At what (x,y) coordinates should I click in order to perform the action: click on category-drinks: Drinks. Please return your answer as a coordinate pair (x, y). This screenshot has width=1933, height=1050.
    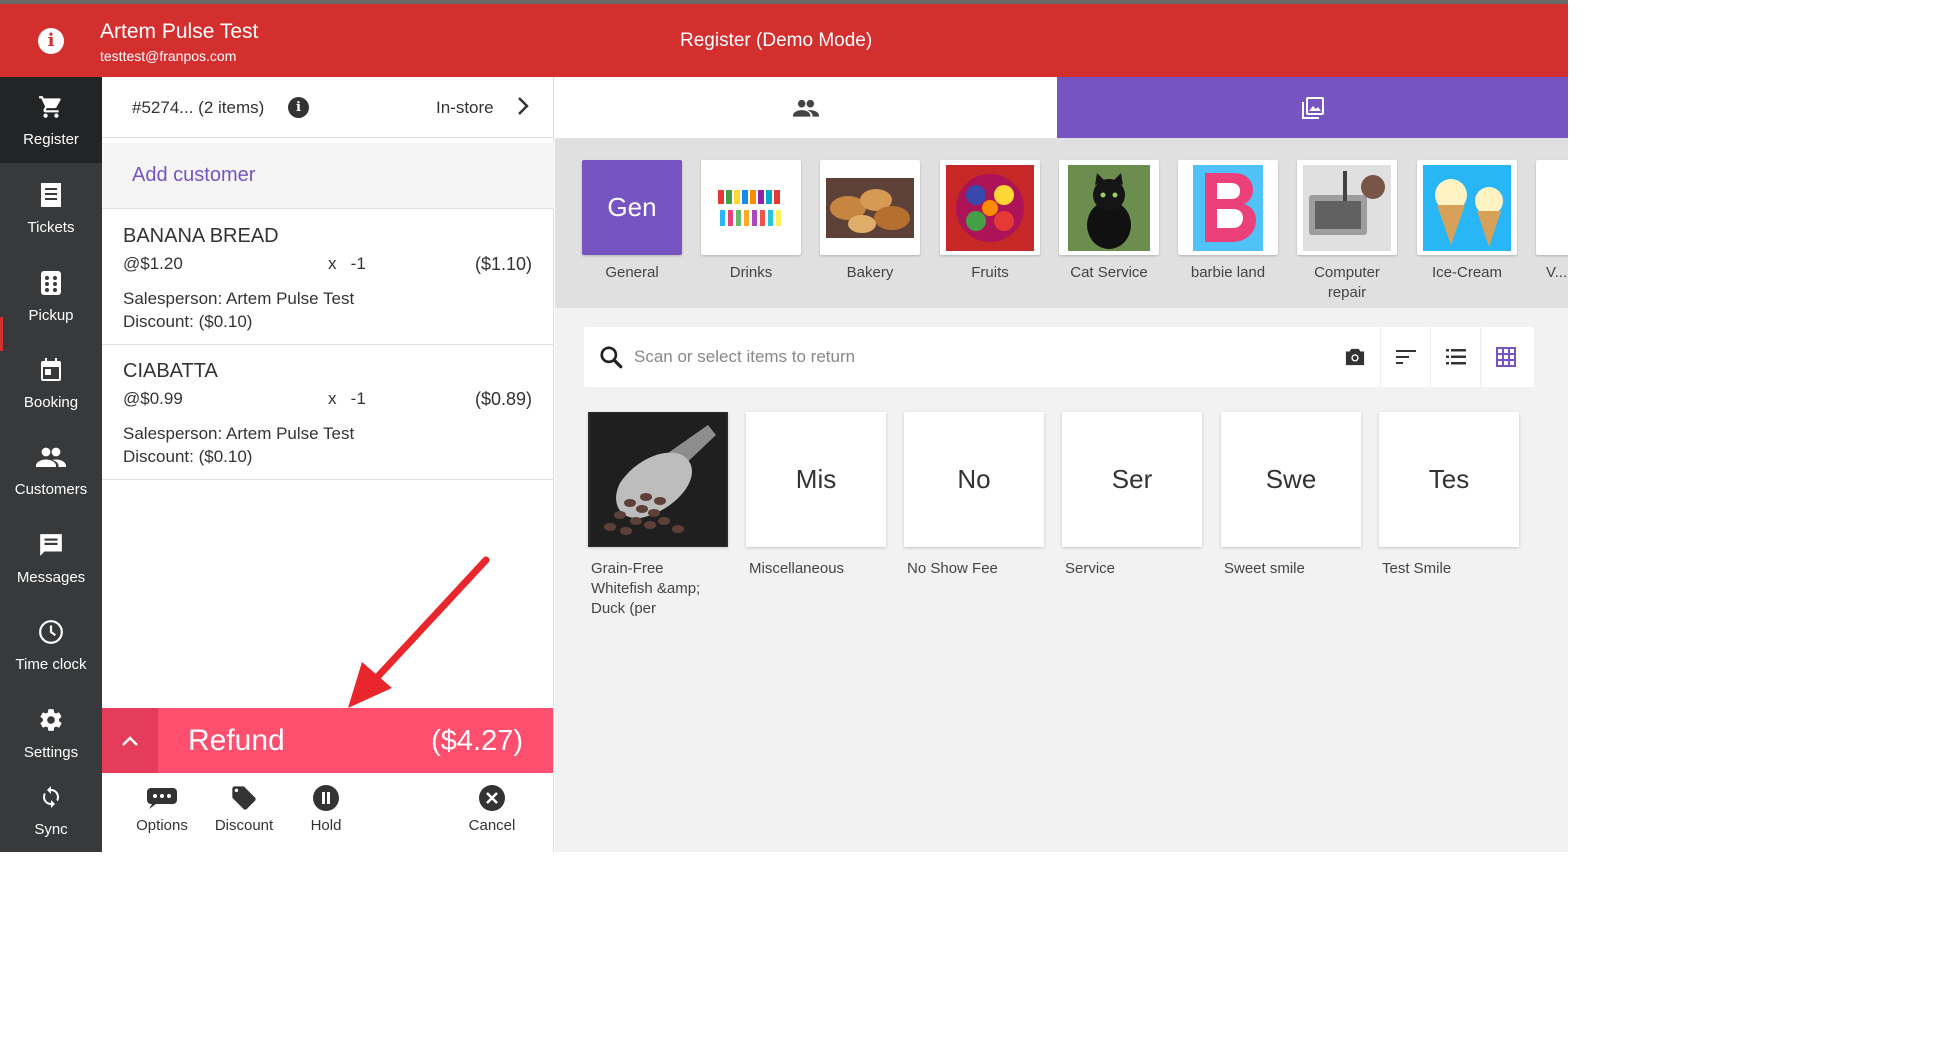
    Looking at the image, I should click on (751, 221).